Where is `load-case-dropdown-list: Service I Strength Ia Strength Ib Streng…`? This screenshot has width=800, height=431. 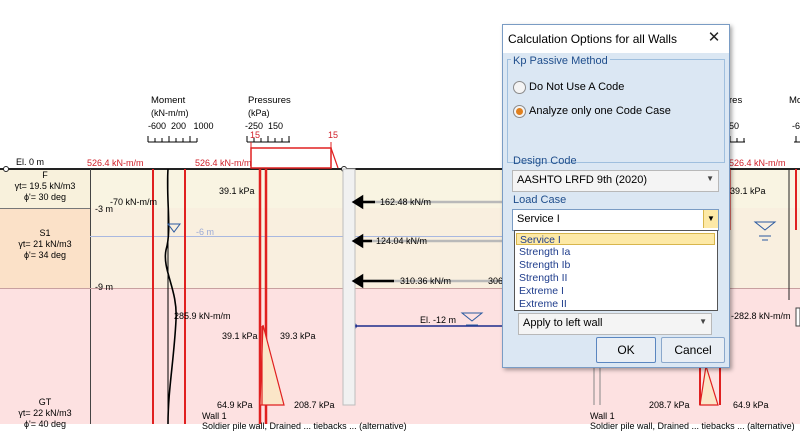 load-case-dropdown-list: Service I Strength Ia Strength Ib Streng… is located at coordinates (616, 270).